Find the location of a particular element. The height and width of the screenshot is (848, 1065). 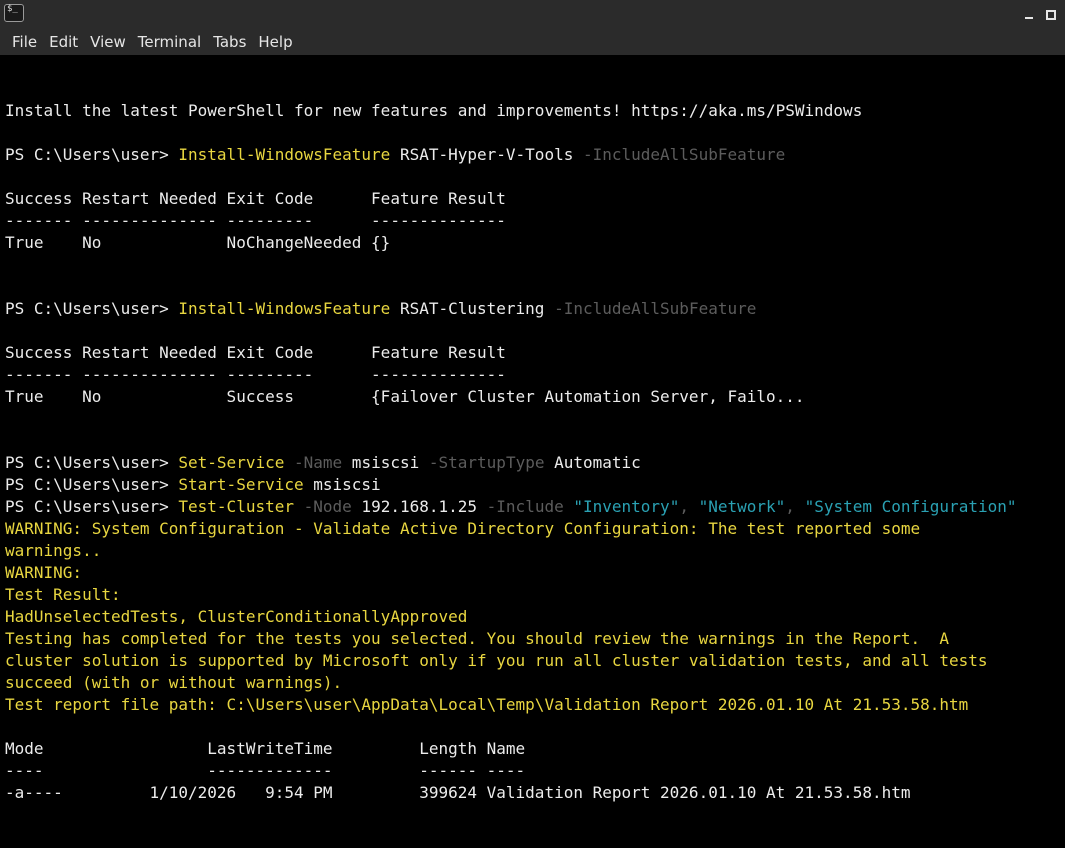

terminal-line: PS C:\Users\user> Start-Service msiscsi is located at coordinates (510, 485).